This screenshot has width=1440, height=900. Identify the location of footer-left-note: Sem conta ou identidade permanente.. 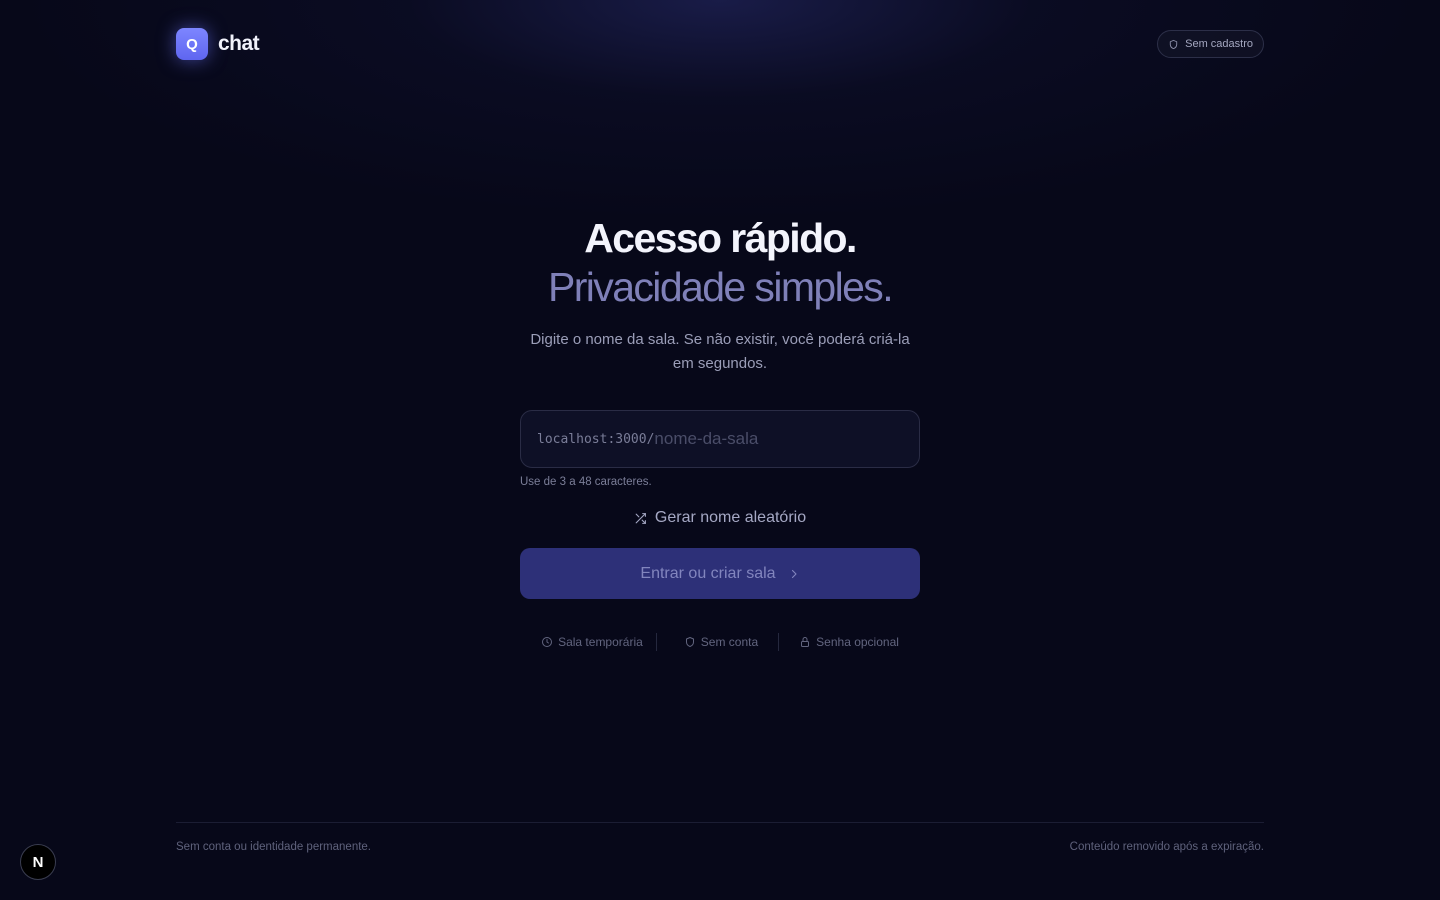
(273, 847).